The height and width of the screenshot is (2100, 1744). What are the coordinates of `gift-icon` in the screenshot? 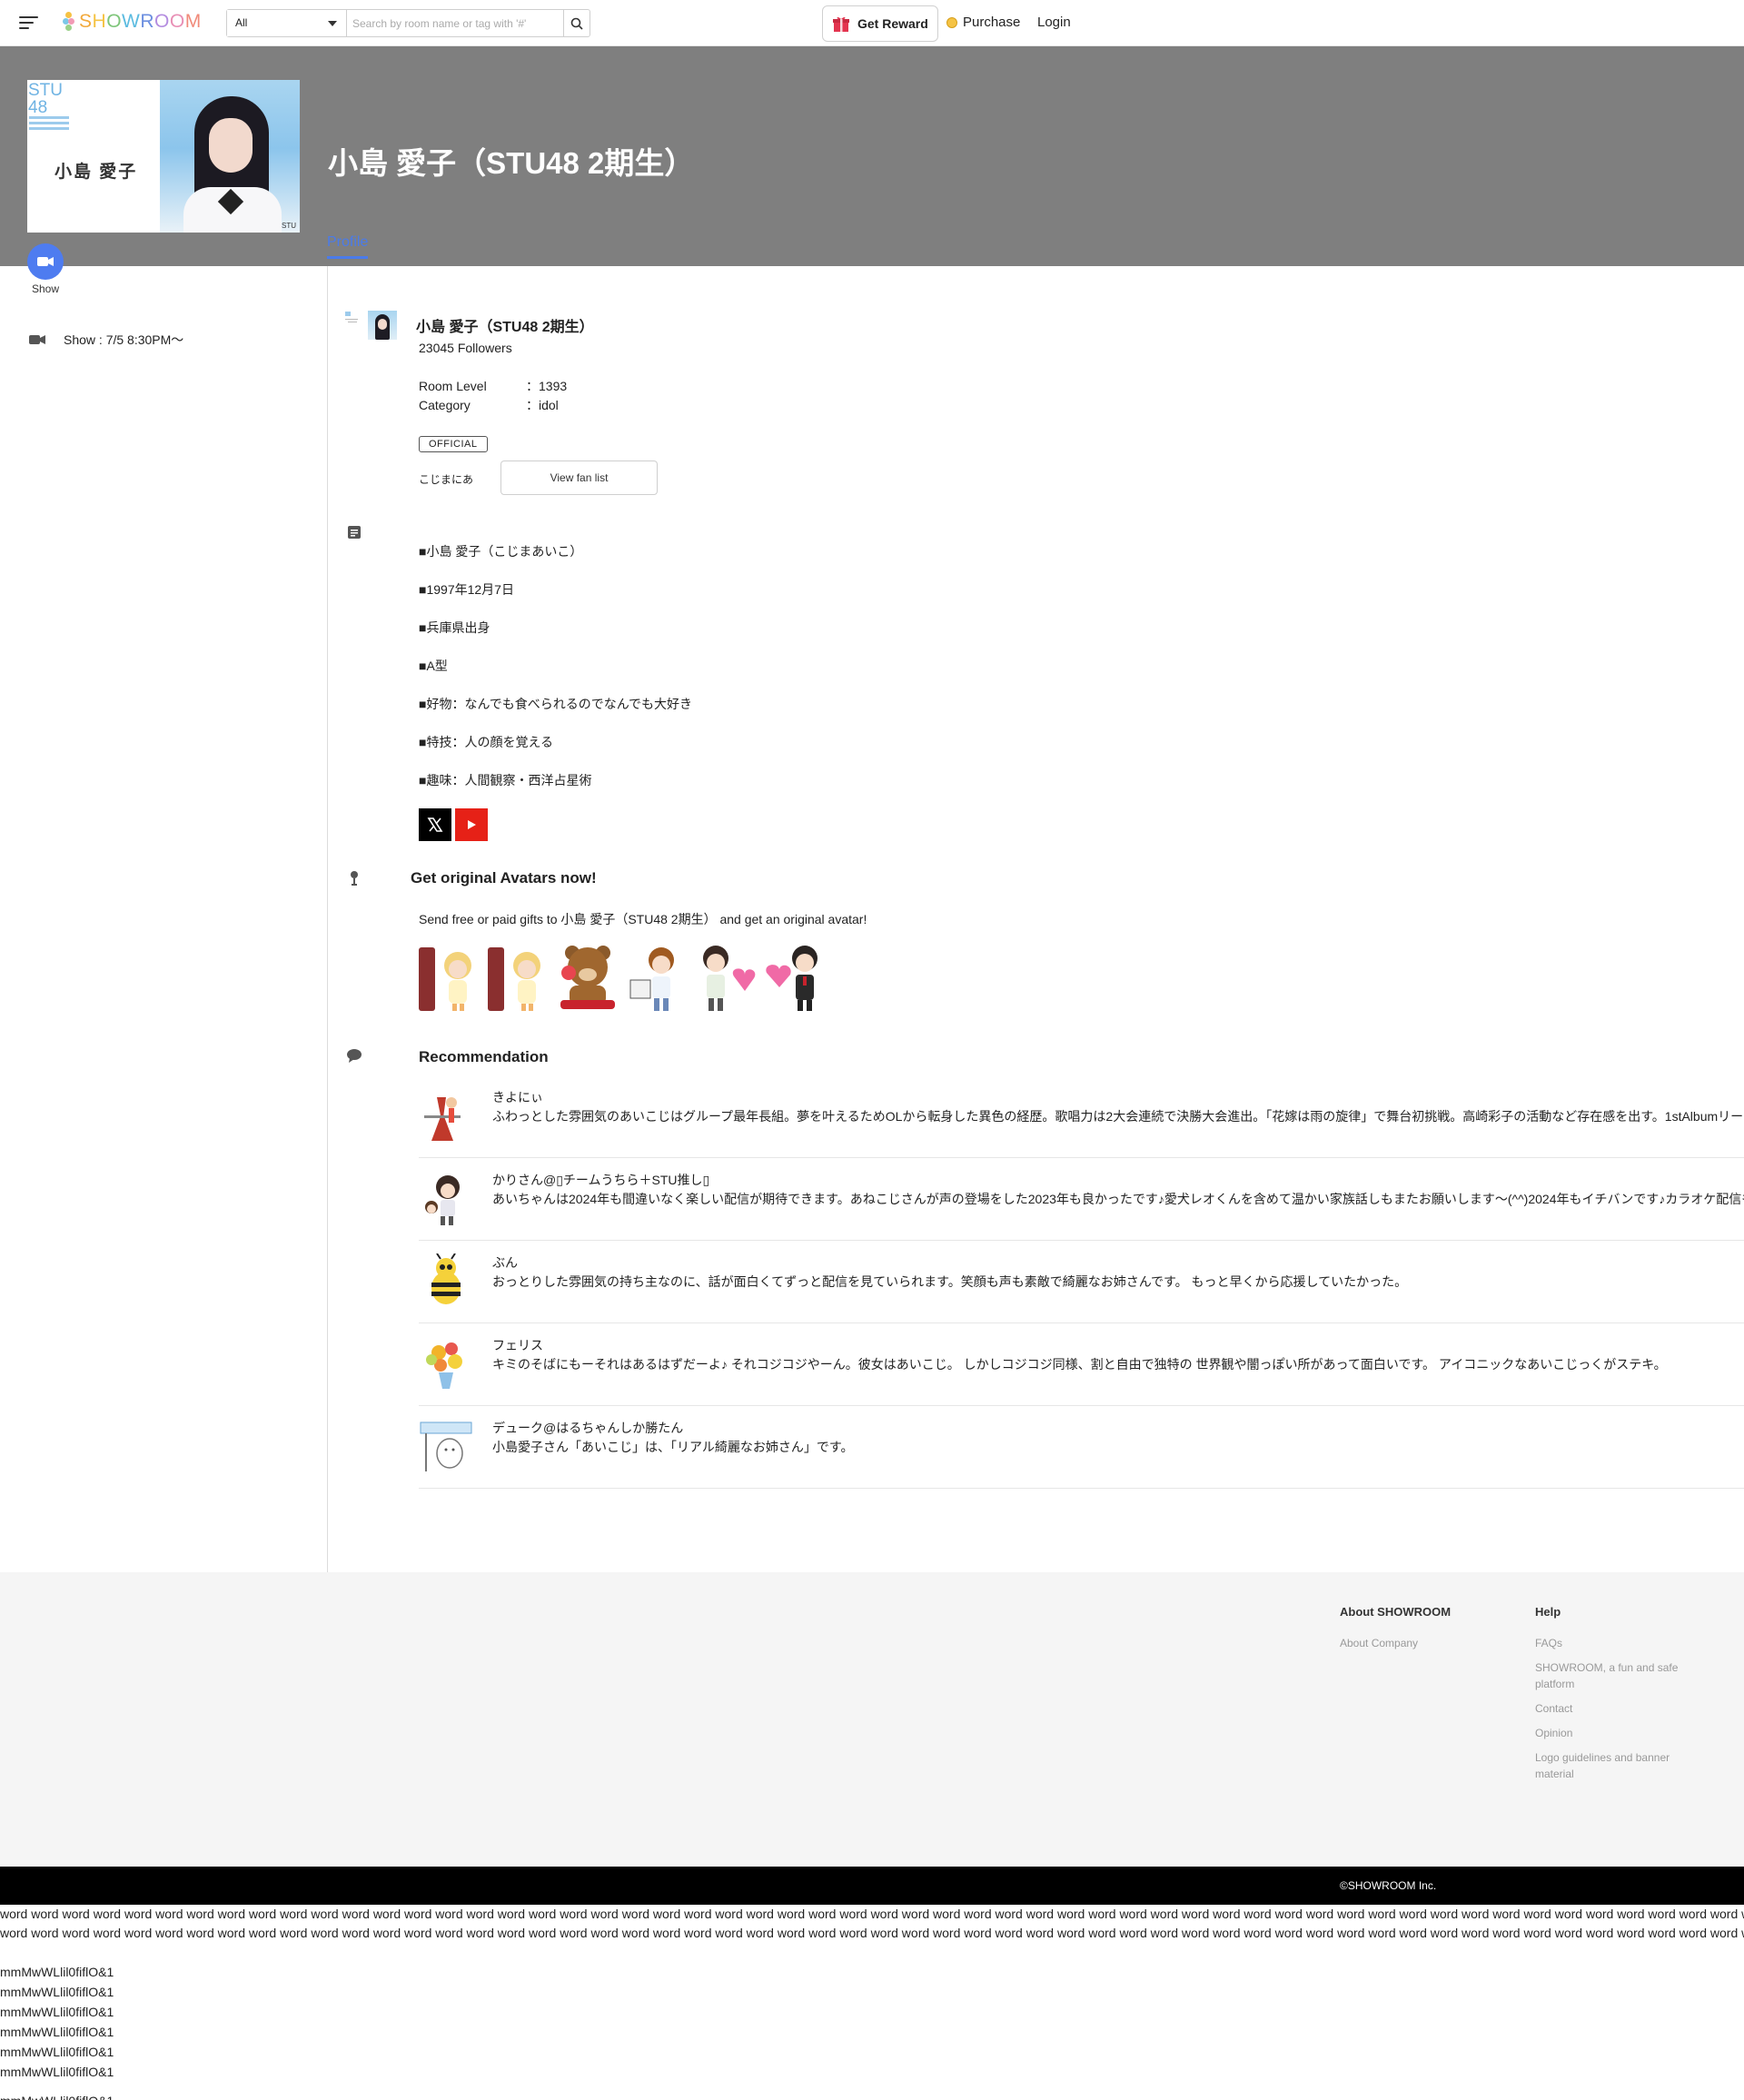 It's located at (841, 24).